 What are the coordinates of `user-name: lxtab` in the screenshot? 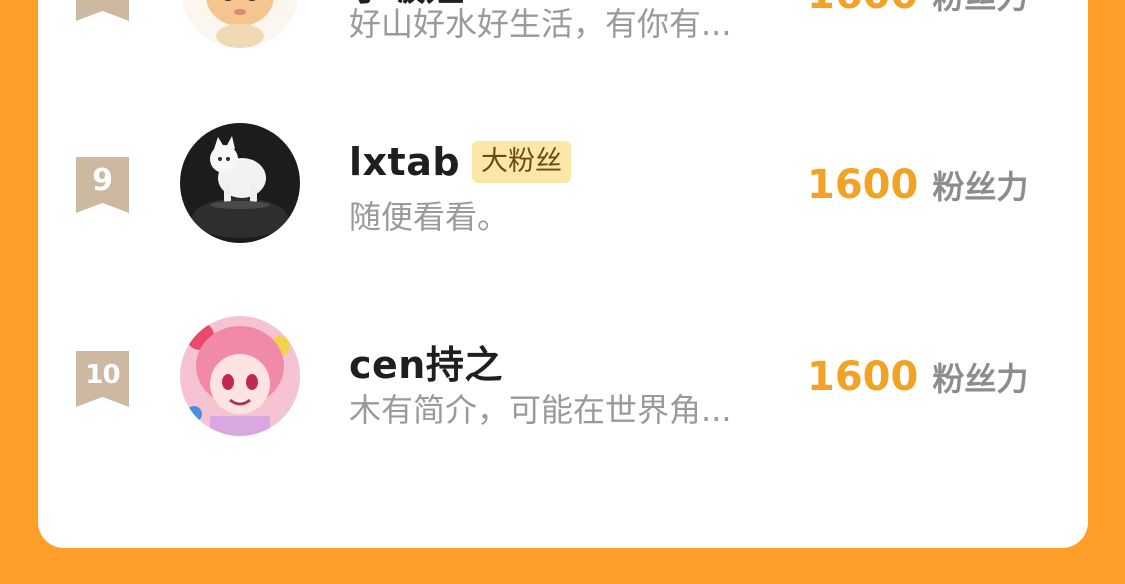 It's located at (404, 162).